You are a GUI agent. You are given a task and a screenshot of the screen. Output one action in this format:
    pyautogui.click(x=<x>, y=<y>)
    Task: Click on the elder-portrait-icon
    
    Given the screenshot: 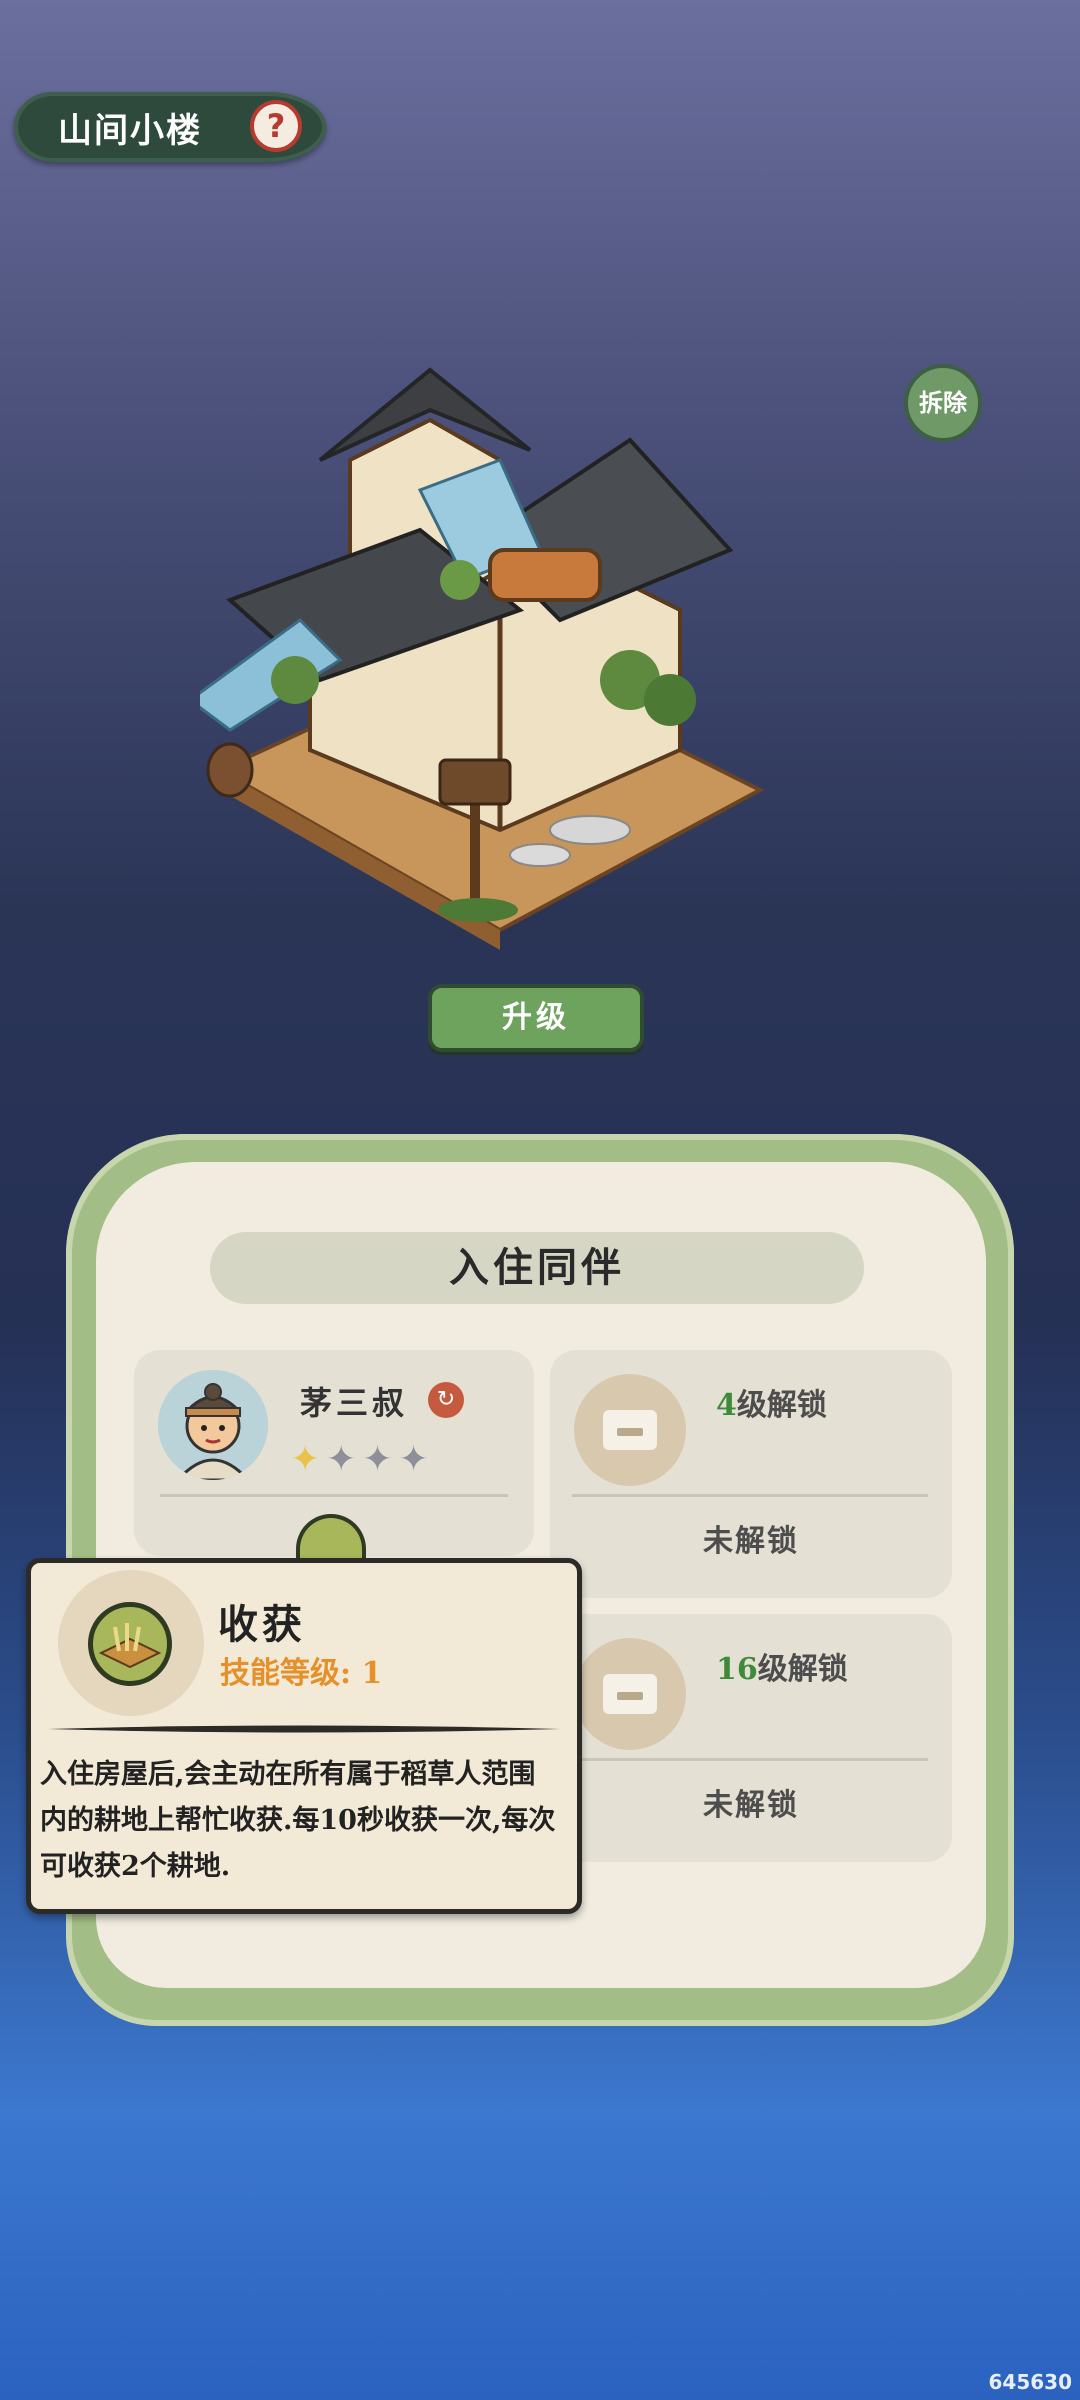 What is the action you would take?
    pyautogui.click(x=213, y=1425)
    